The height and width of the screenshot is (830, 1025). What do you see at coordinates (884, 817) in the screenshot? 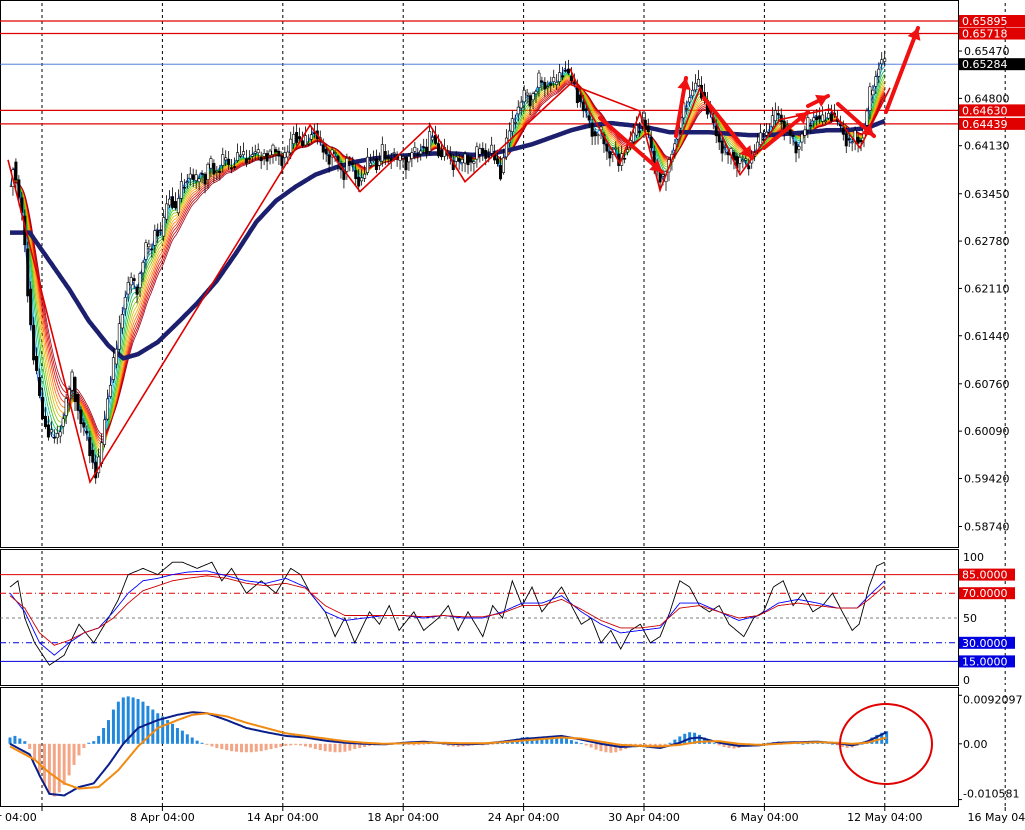
I see `time-axis-label: 12 May 04:00` at bounding box center [884, 817].